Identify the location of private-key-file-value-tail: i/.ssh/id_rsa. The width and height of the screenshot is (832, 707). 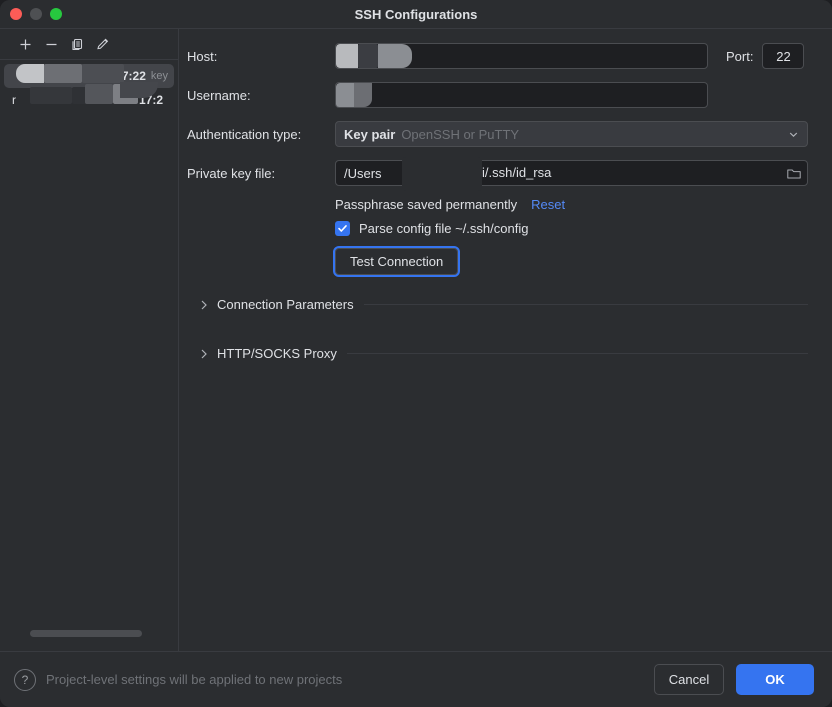
(517, 172).